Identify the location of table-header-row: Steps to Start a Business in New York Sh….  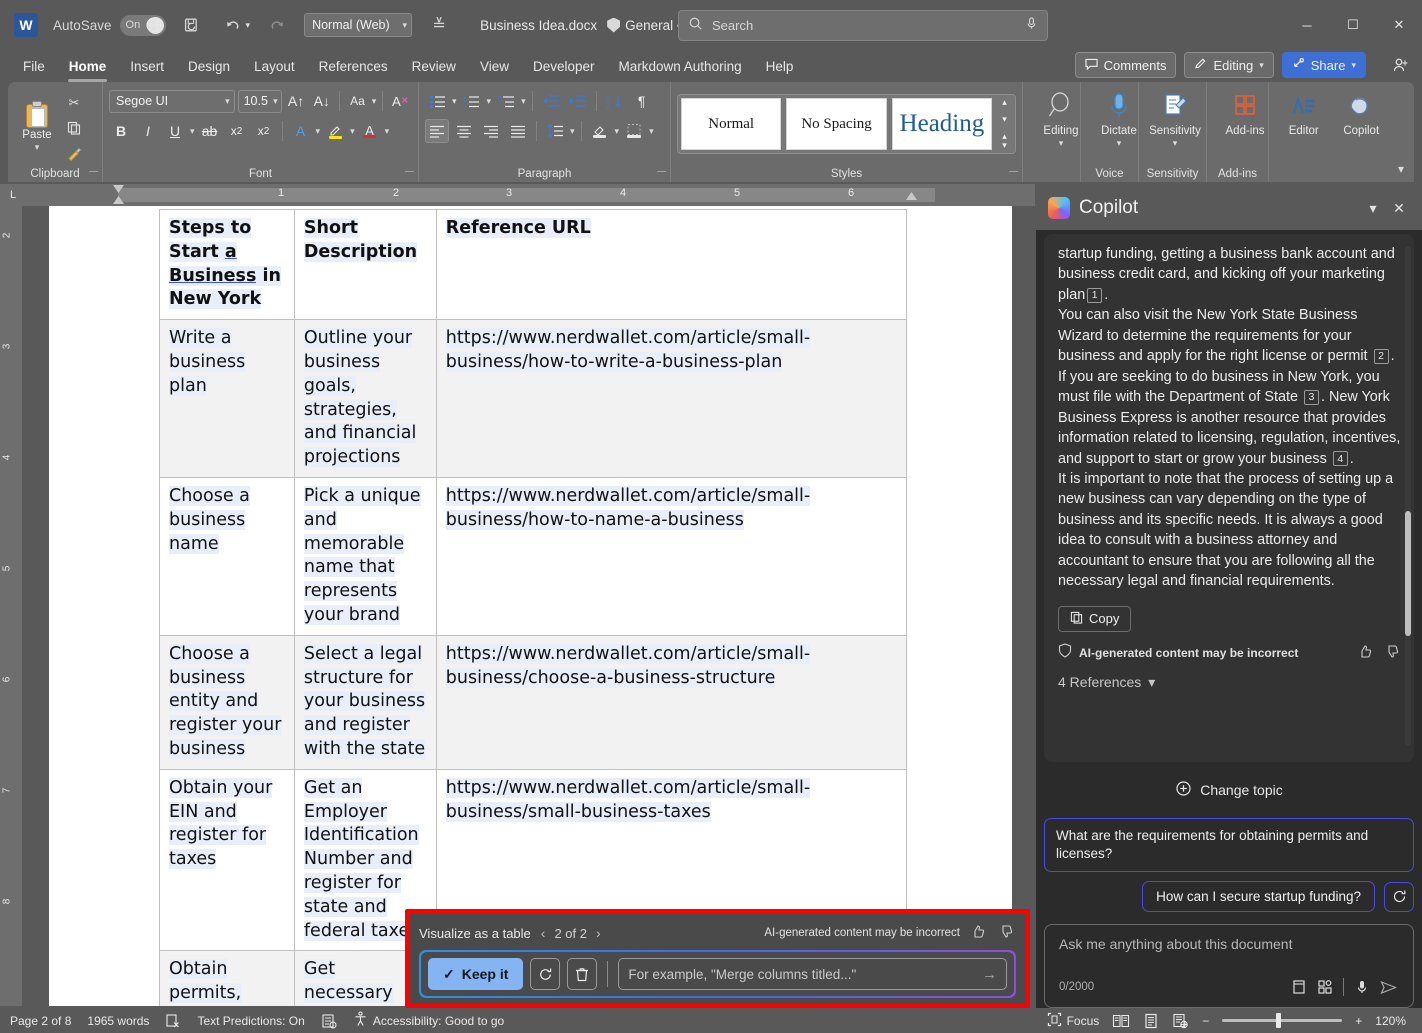
(533, 264).